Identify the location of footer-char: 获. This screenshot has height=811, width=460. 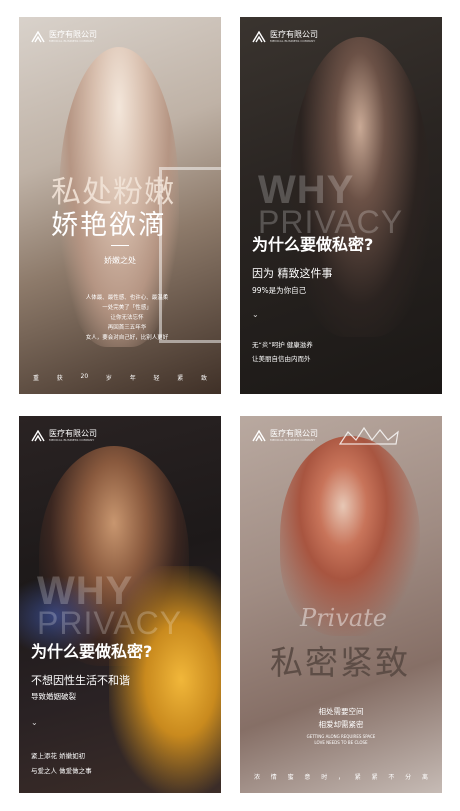
(59, 378).